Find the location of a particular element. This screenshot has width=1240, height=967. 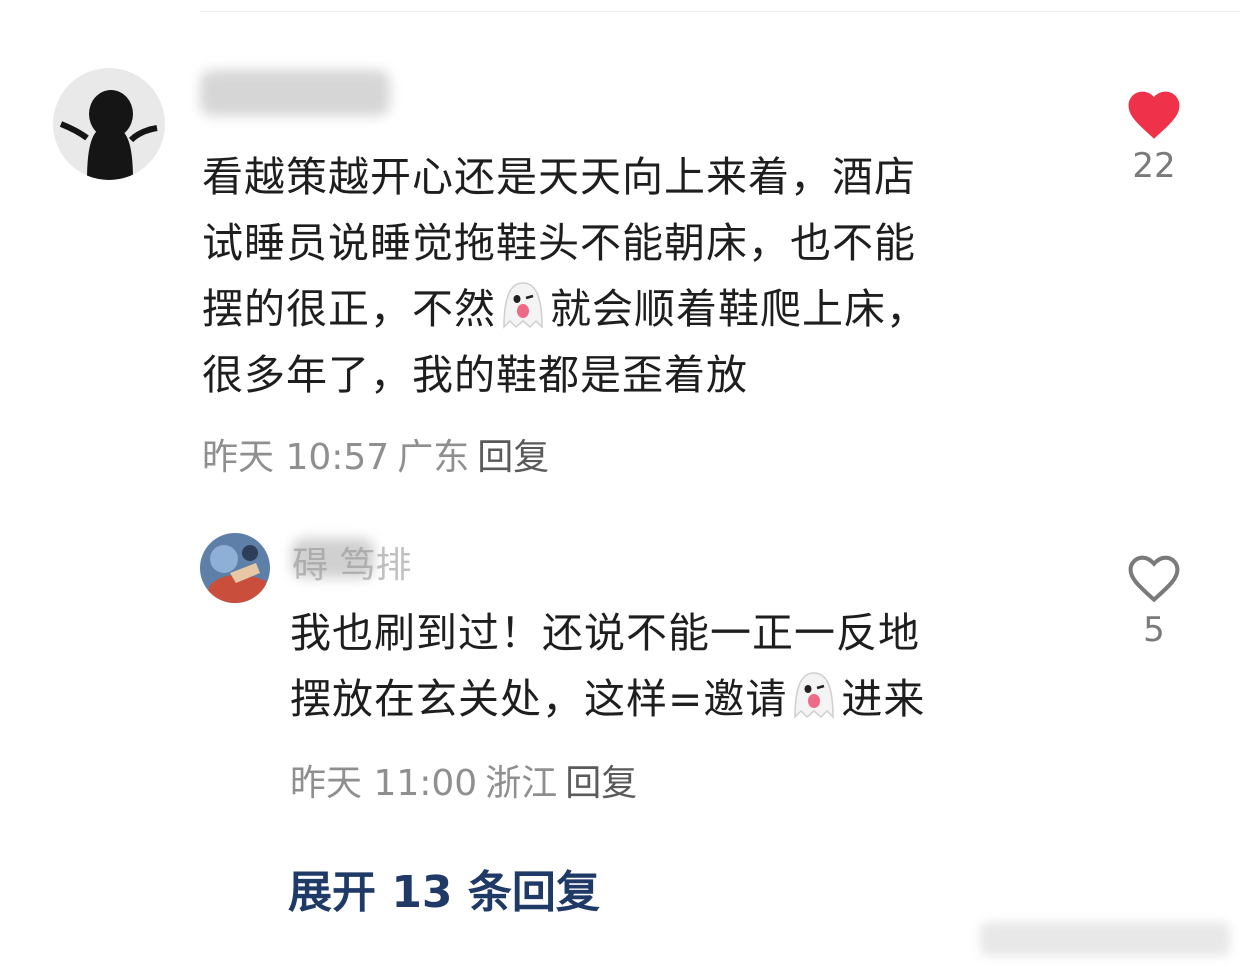

username-redacted is located at coordinates (295, 93).